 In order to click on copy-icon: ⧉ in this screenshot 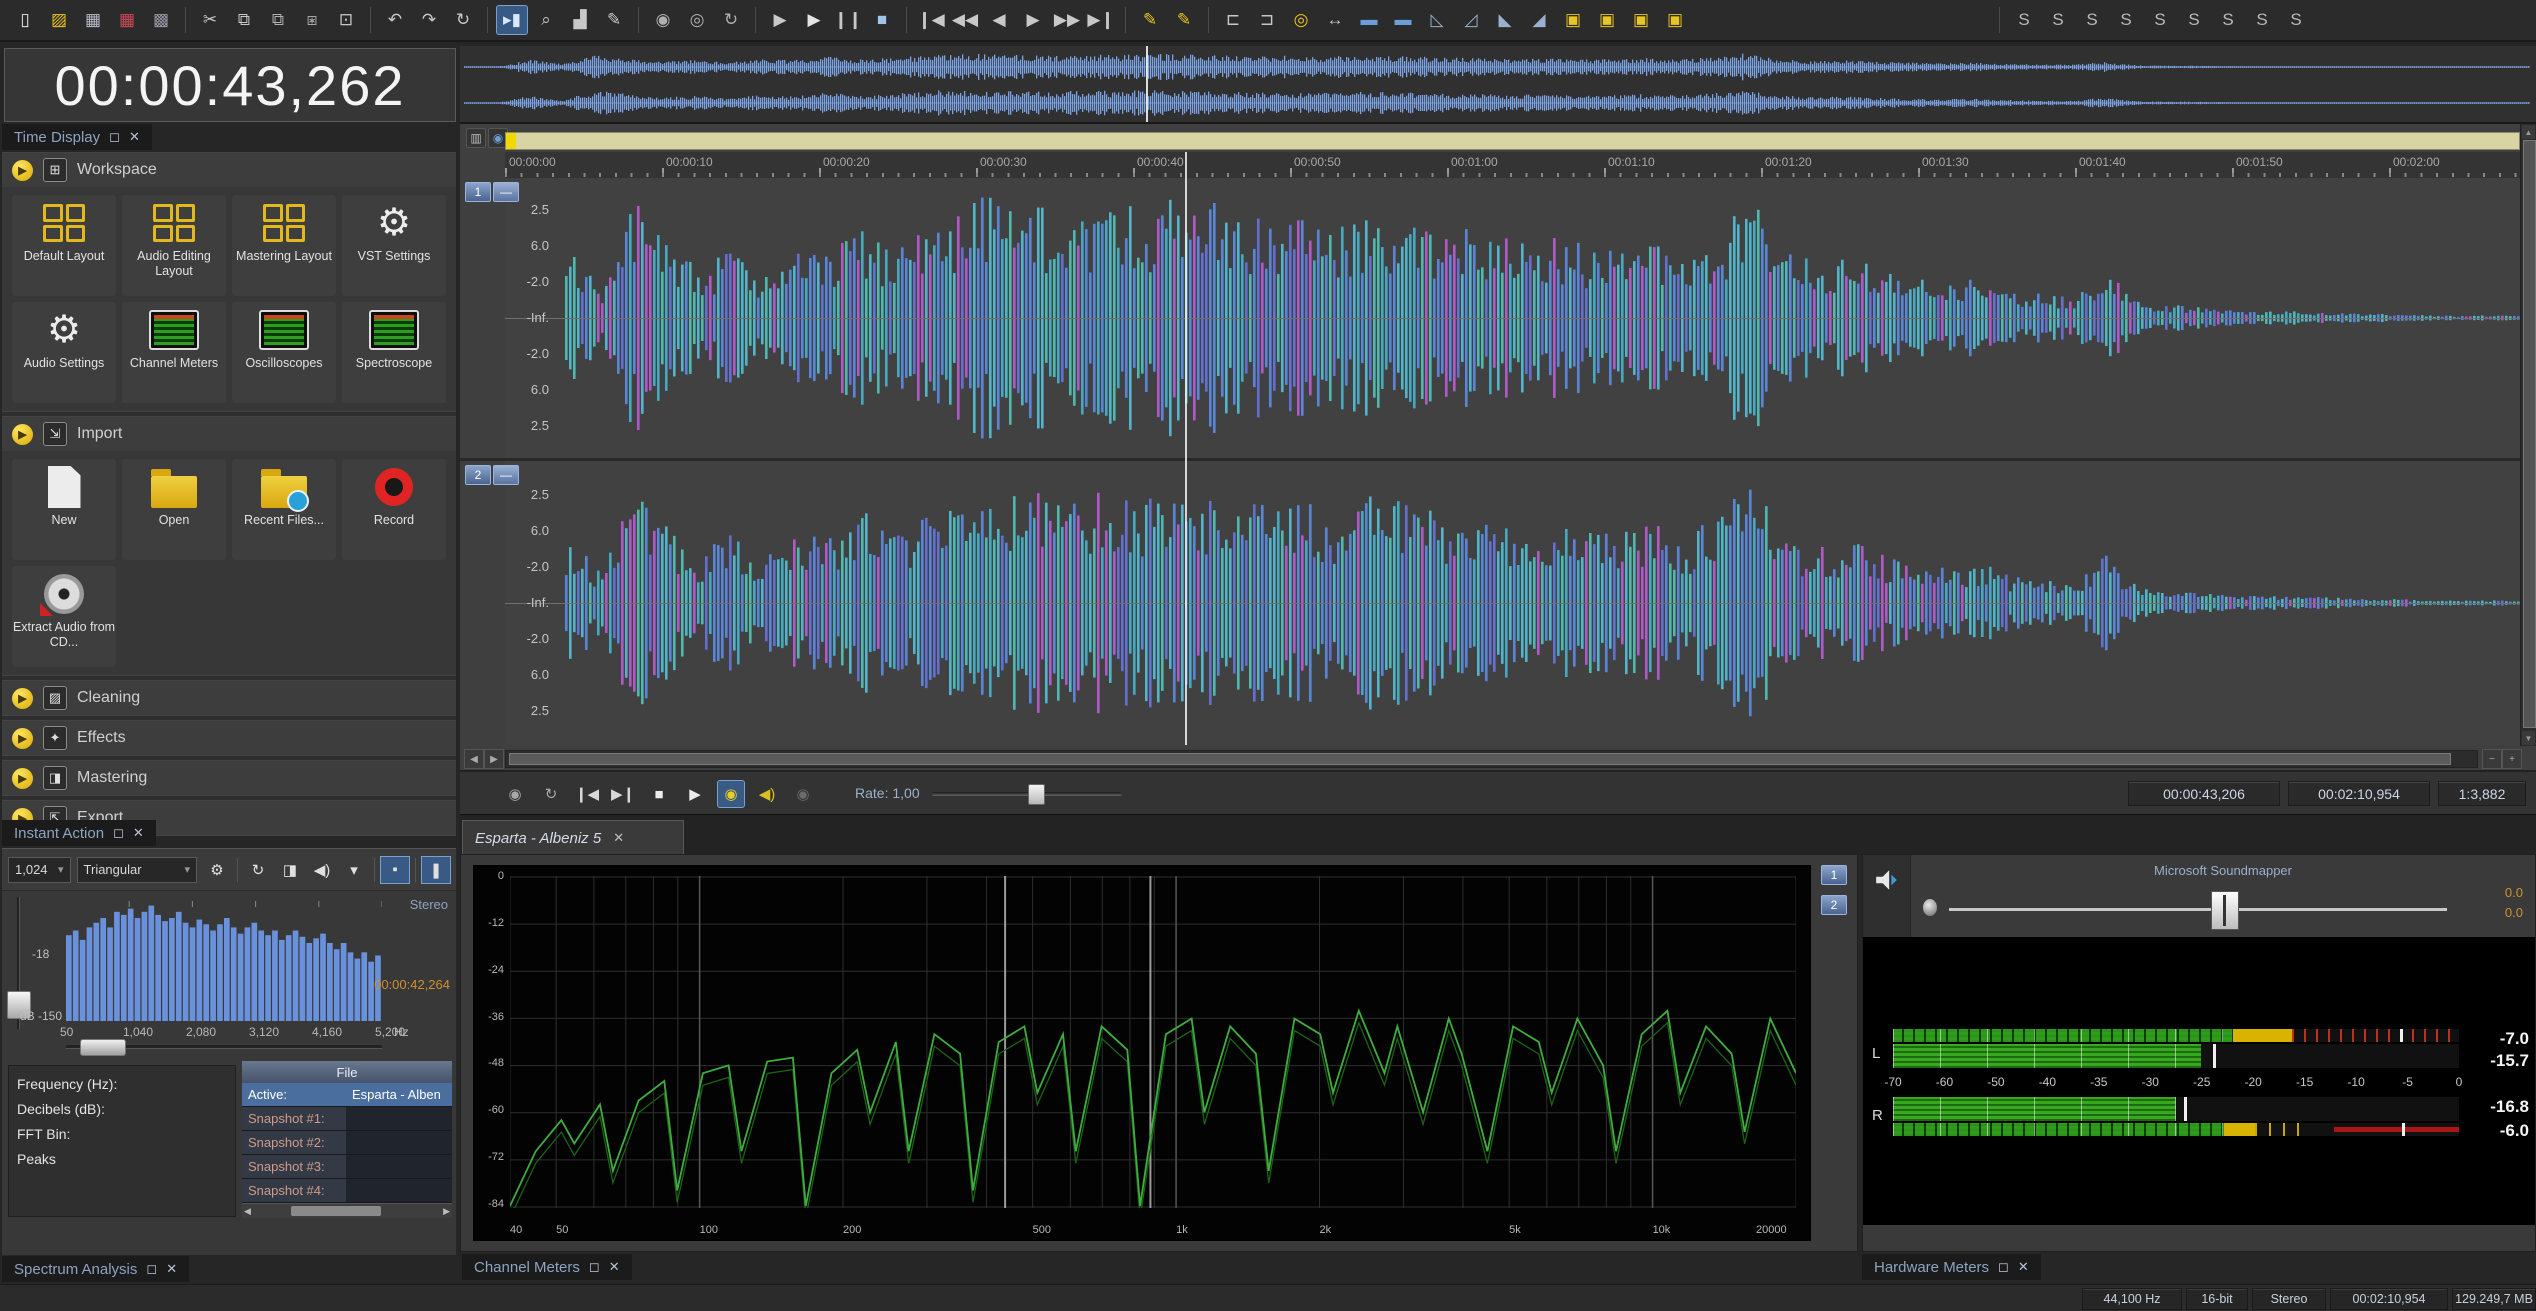, I will do `click(244, 20)`.